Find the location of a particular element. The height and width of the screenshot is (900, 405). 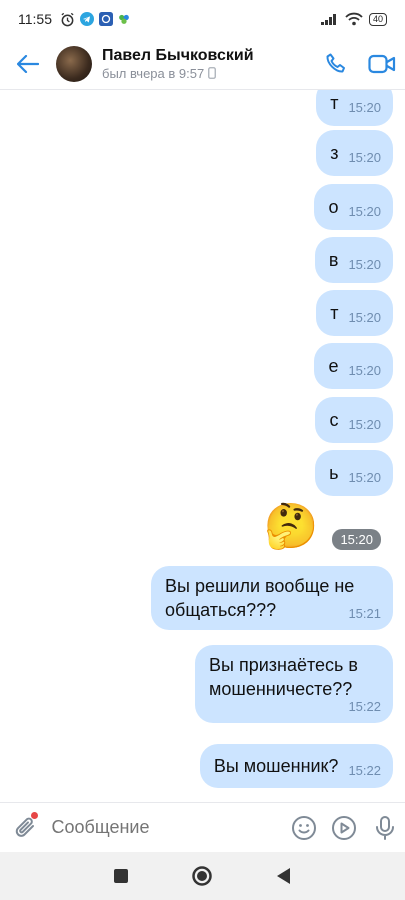

status-notification-icons is located at coordinates (95, 19).